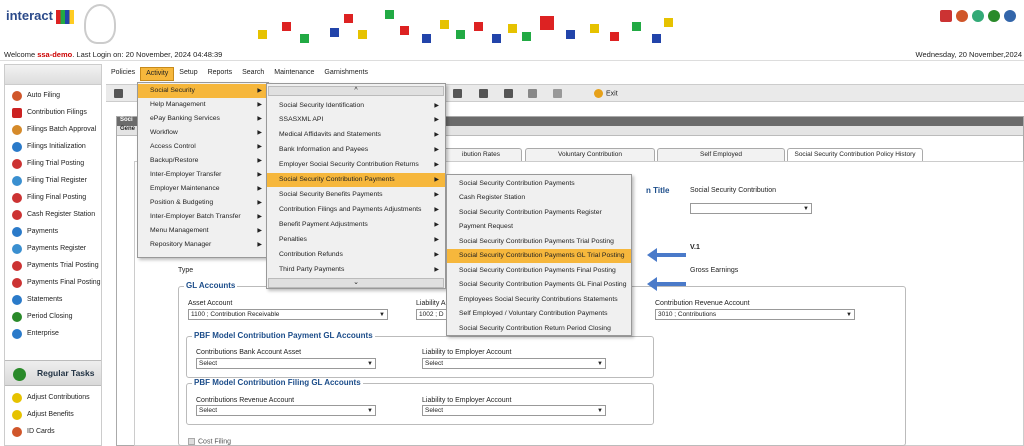 The height and width of the screenshot is (446, 1024). I want to click on title-fragment: n Title, so click(658, 190).